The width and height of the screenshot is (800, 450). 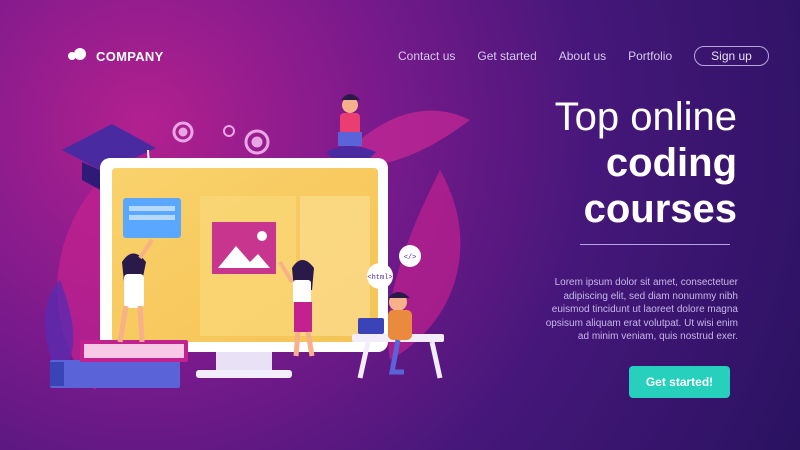 I want to click on nav-about-us: About us, so click(x=582, y=56).